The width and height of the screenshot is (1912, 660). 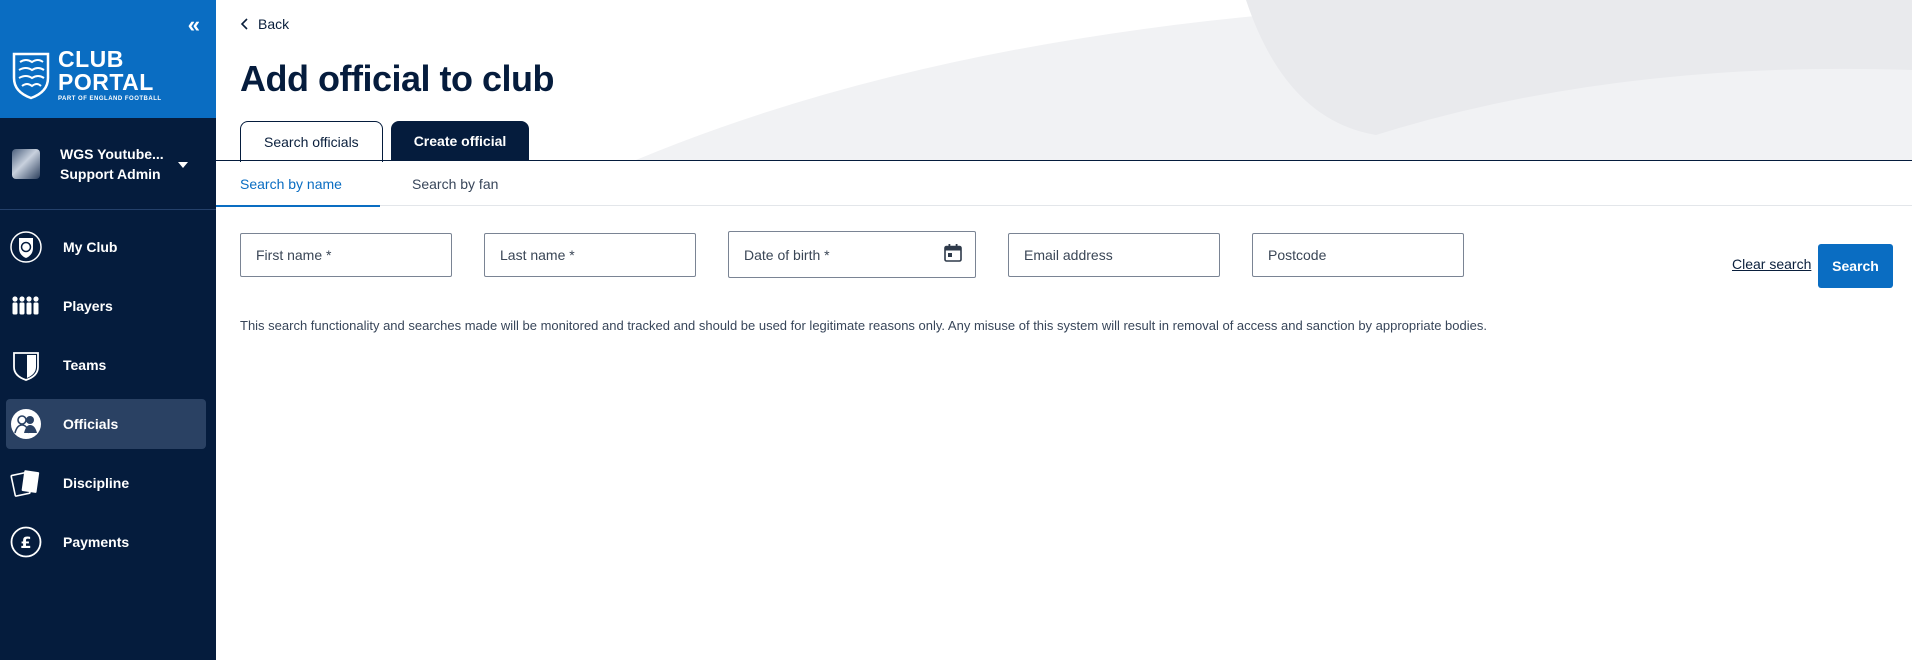 What do you see at coordinates (91, 59) in the screenshot?
I see `logo-line-club: CLUB` at bounding box center [91, 59].